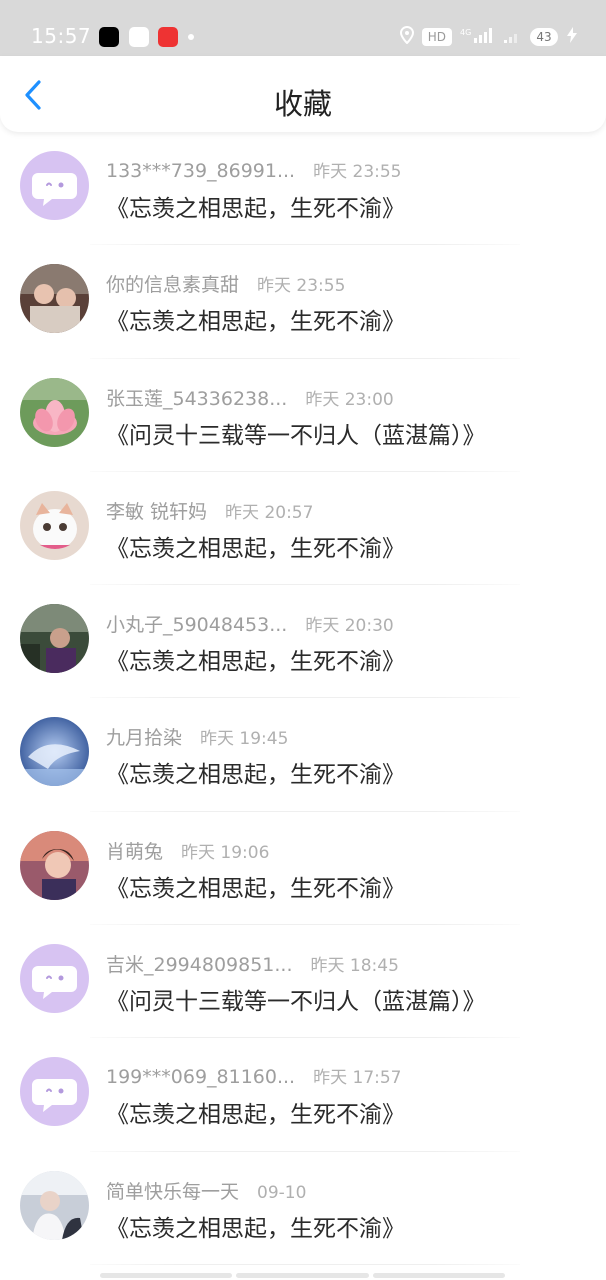  What do you see at coordinates (406, 36) in the screenshot?
I see `location-icon` at bounding box center [406, 36].